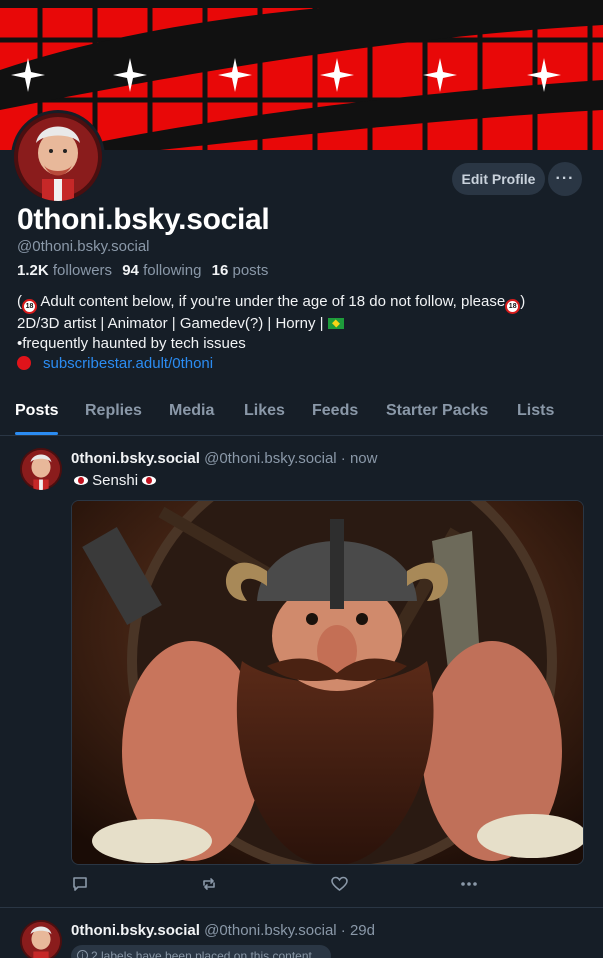 This screenshot has width=603, height=958. What do you see at coordinates (304, 364) in the screenshot?
I see `bio-line-4: subscribestar.adult/0thoni` at bounding box center [304, 364].